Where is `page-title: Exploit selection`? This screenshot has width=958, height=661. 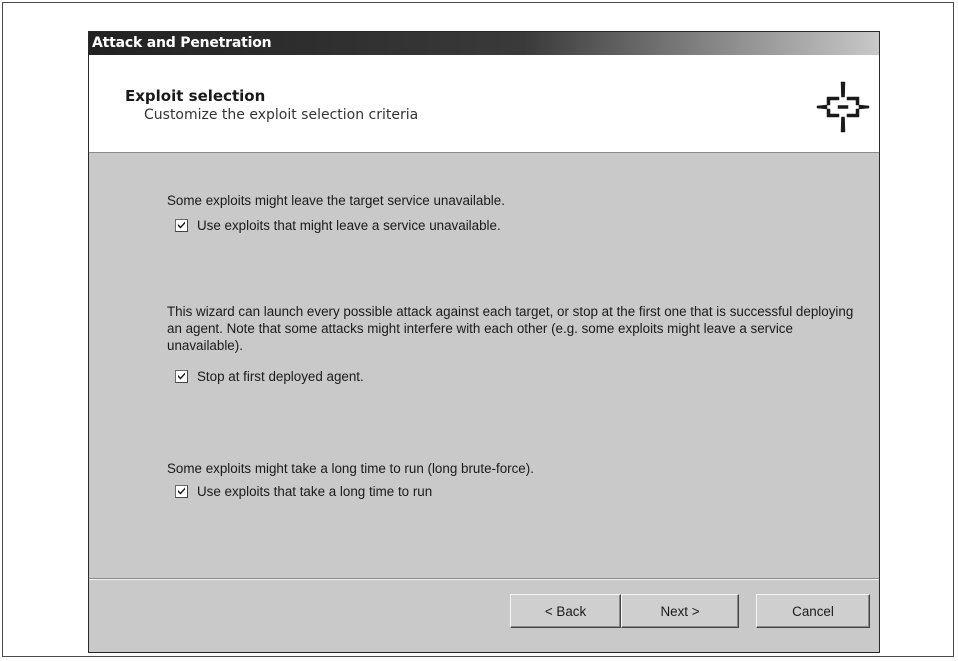
page-title: Exploit selection is located at coordinates (195, 96).